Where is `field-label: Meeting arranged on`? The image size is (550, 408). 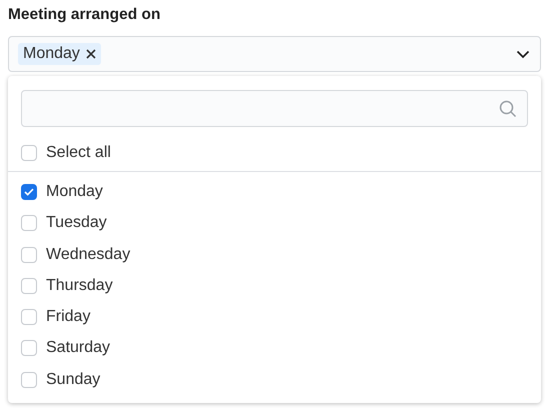
field-label: Meeting arranged on is located at coordinates (85, 15).